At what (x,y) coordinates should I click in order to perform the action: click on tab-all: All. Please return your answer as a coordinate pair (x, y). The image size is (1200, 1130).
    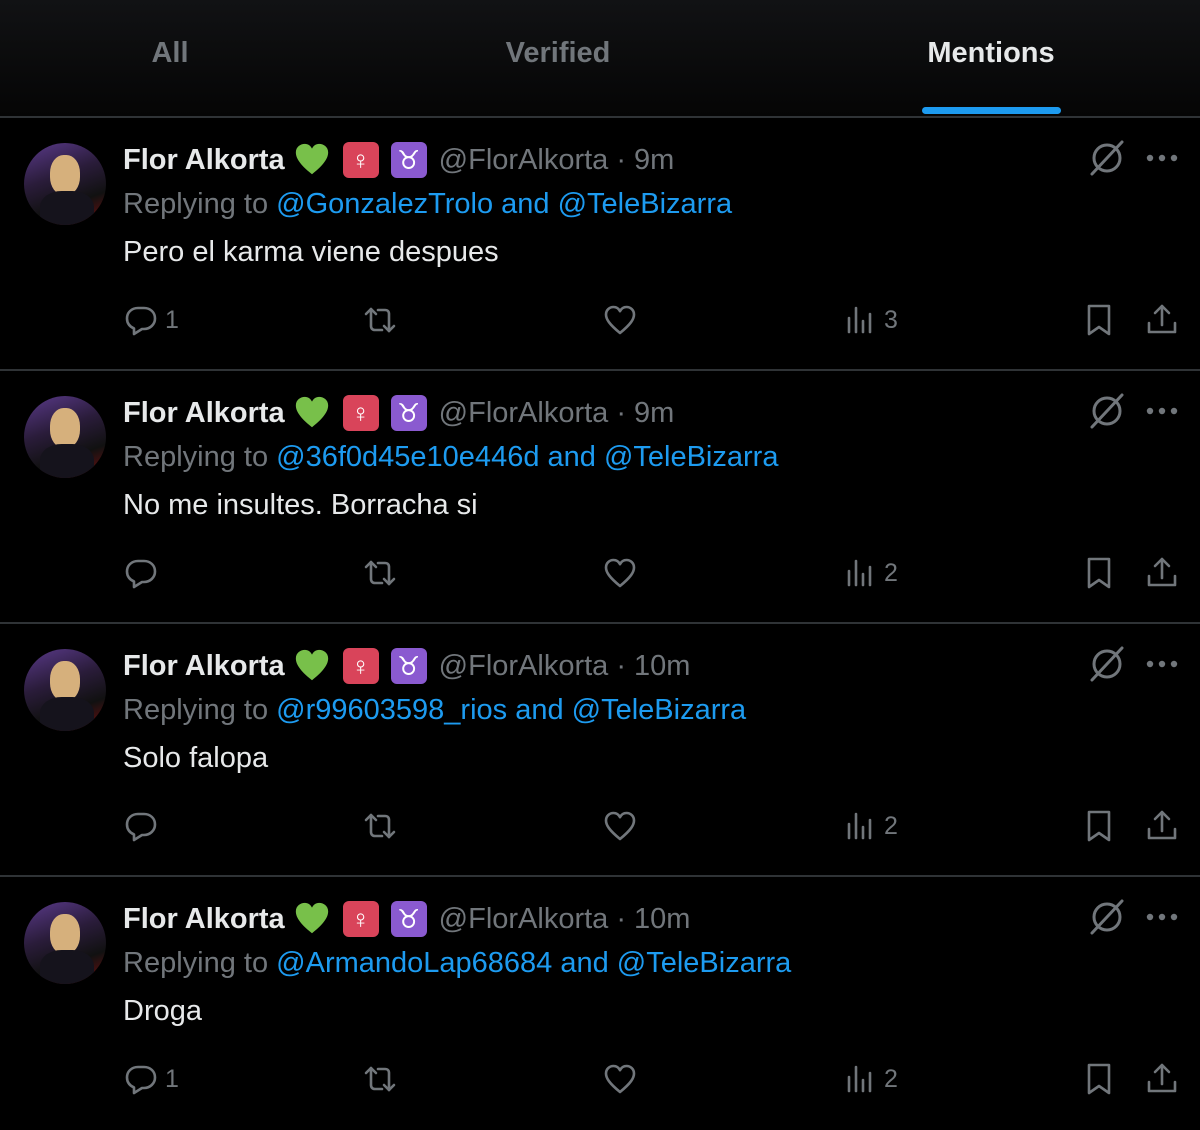
    Looking at the image, I should click on (185, 58).